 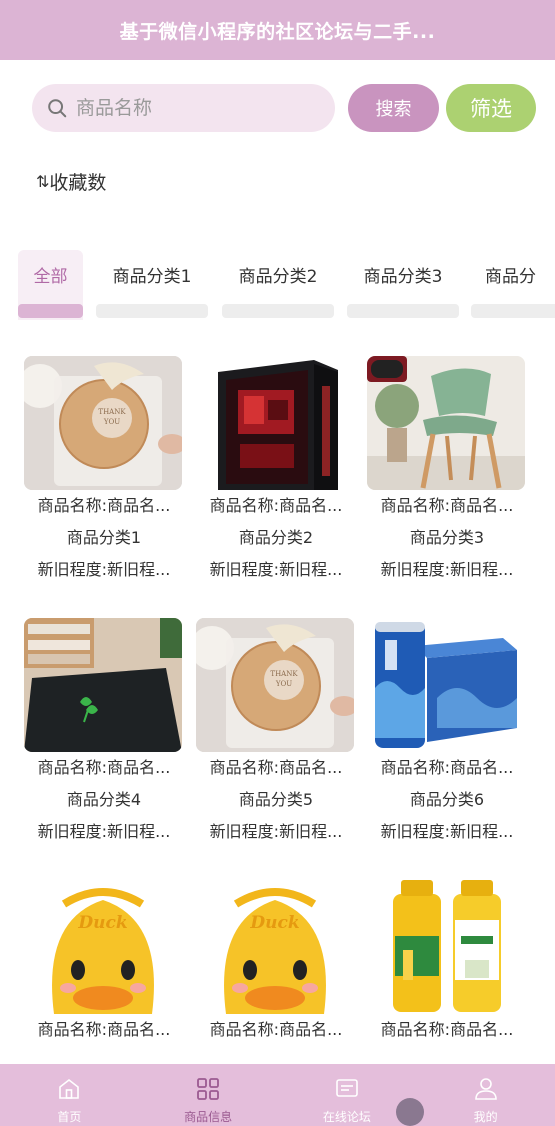 What do you see at coordinates (403, 277) in the screenshot?
I see `tab-label: 商品分类3` at bounding box center [403, 277].